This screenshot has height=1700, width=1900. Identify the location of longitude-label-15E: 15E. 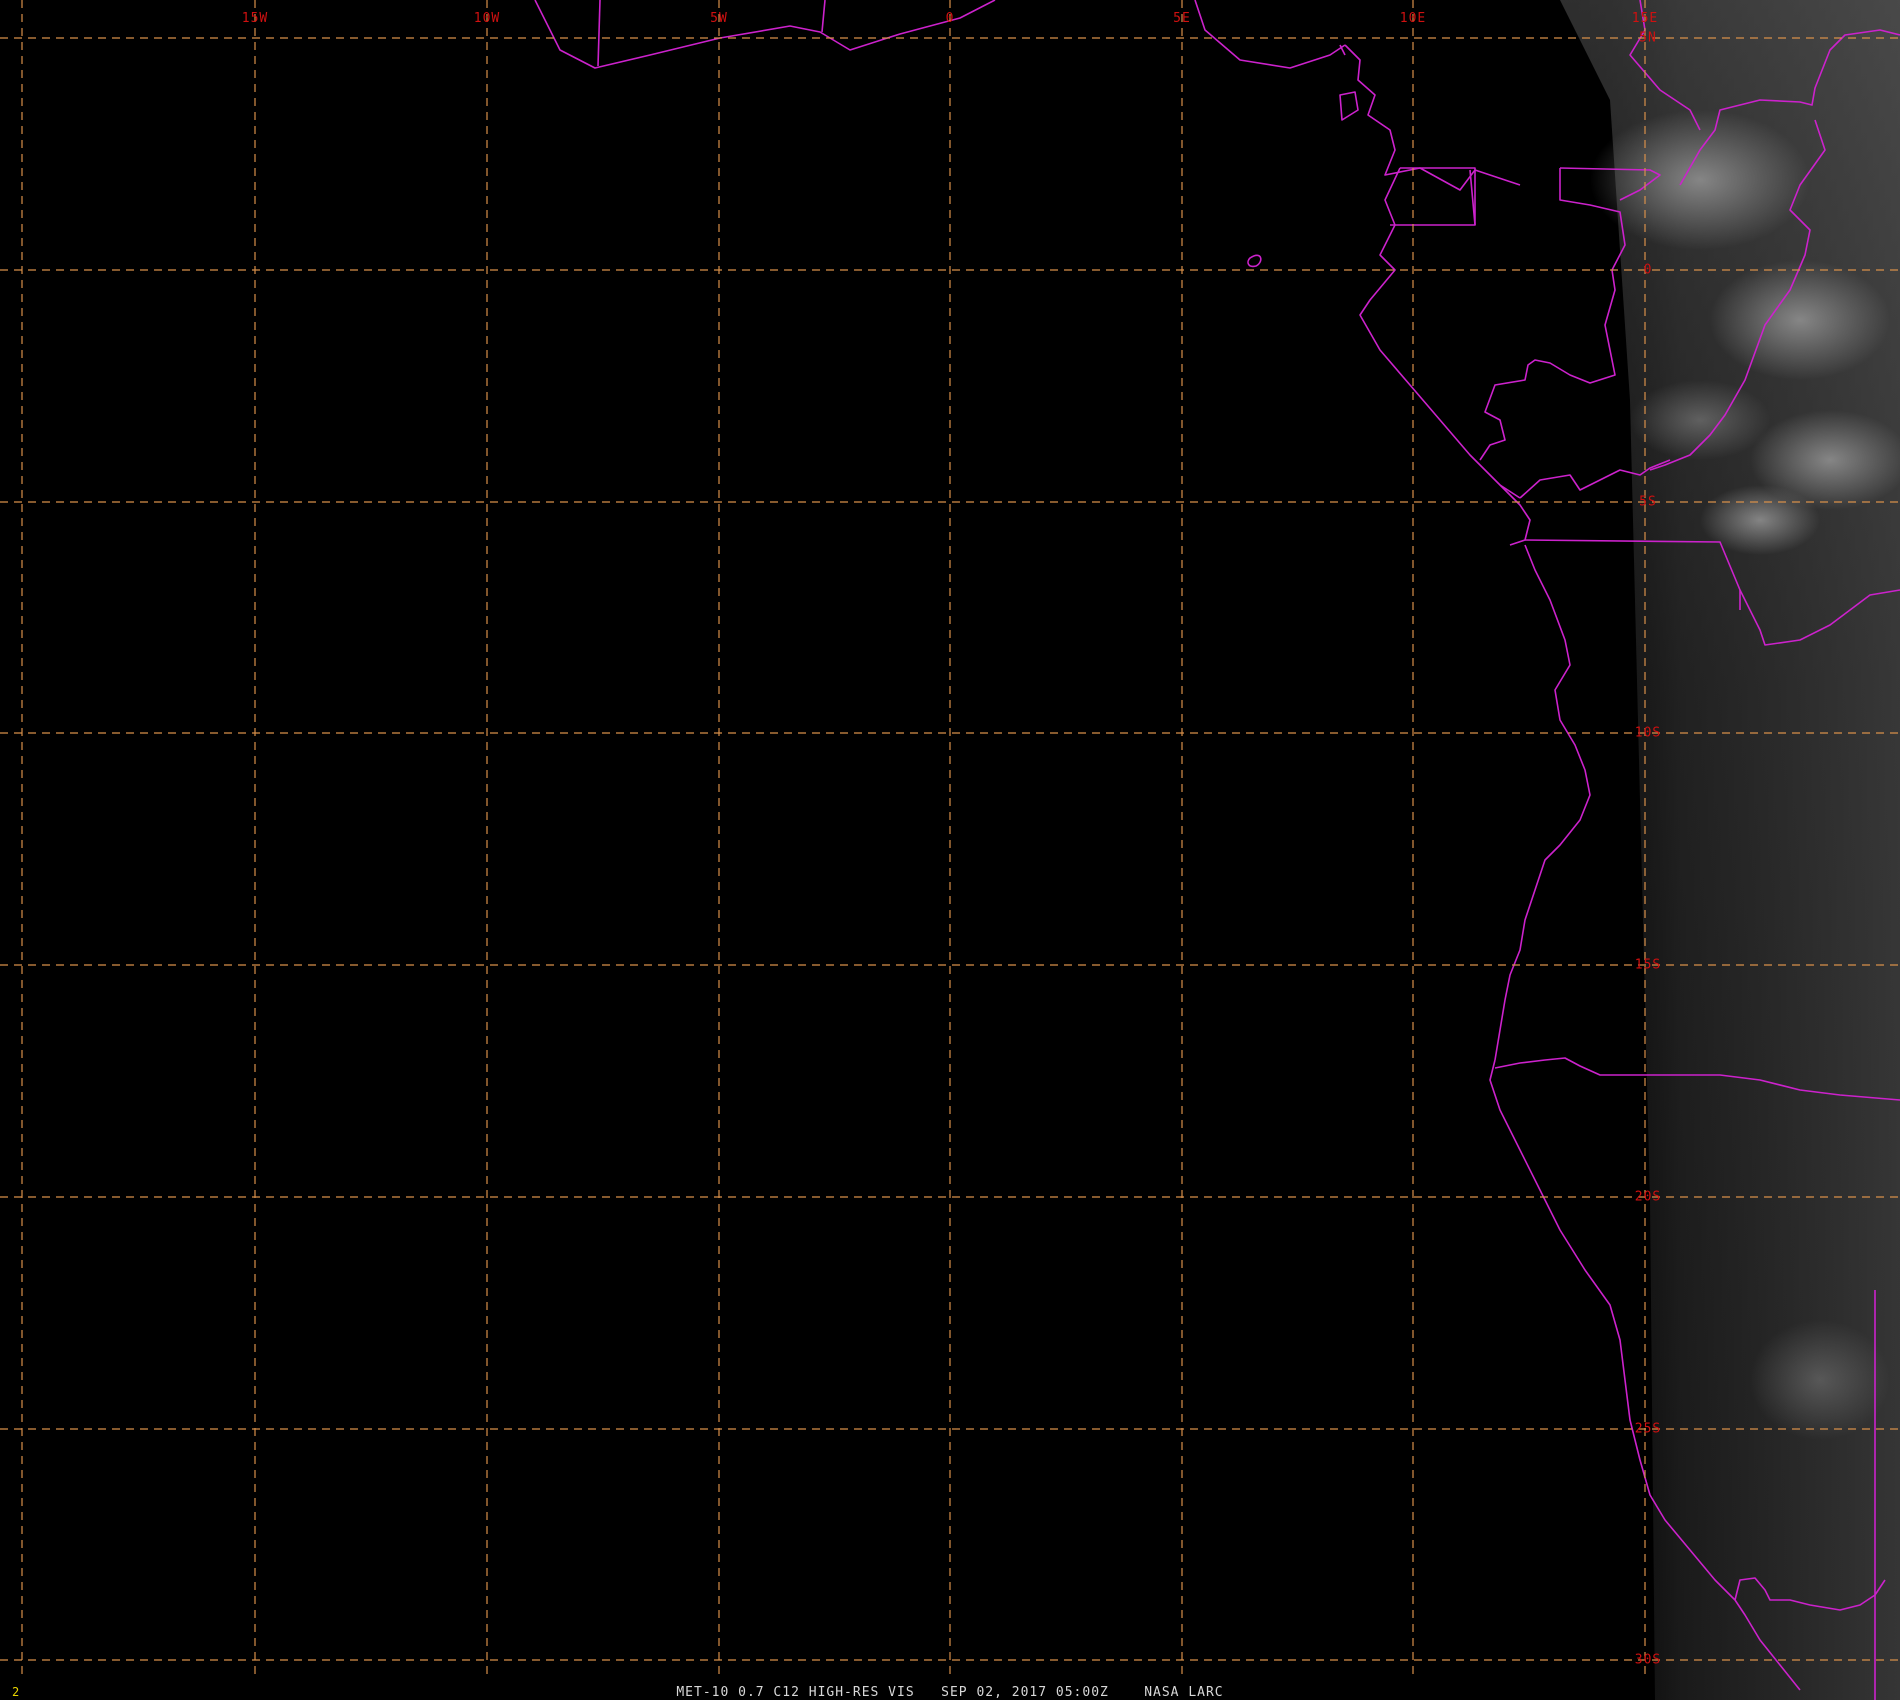
(1645, 18).